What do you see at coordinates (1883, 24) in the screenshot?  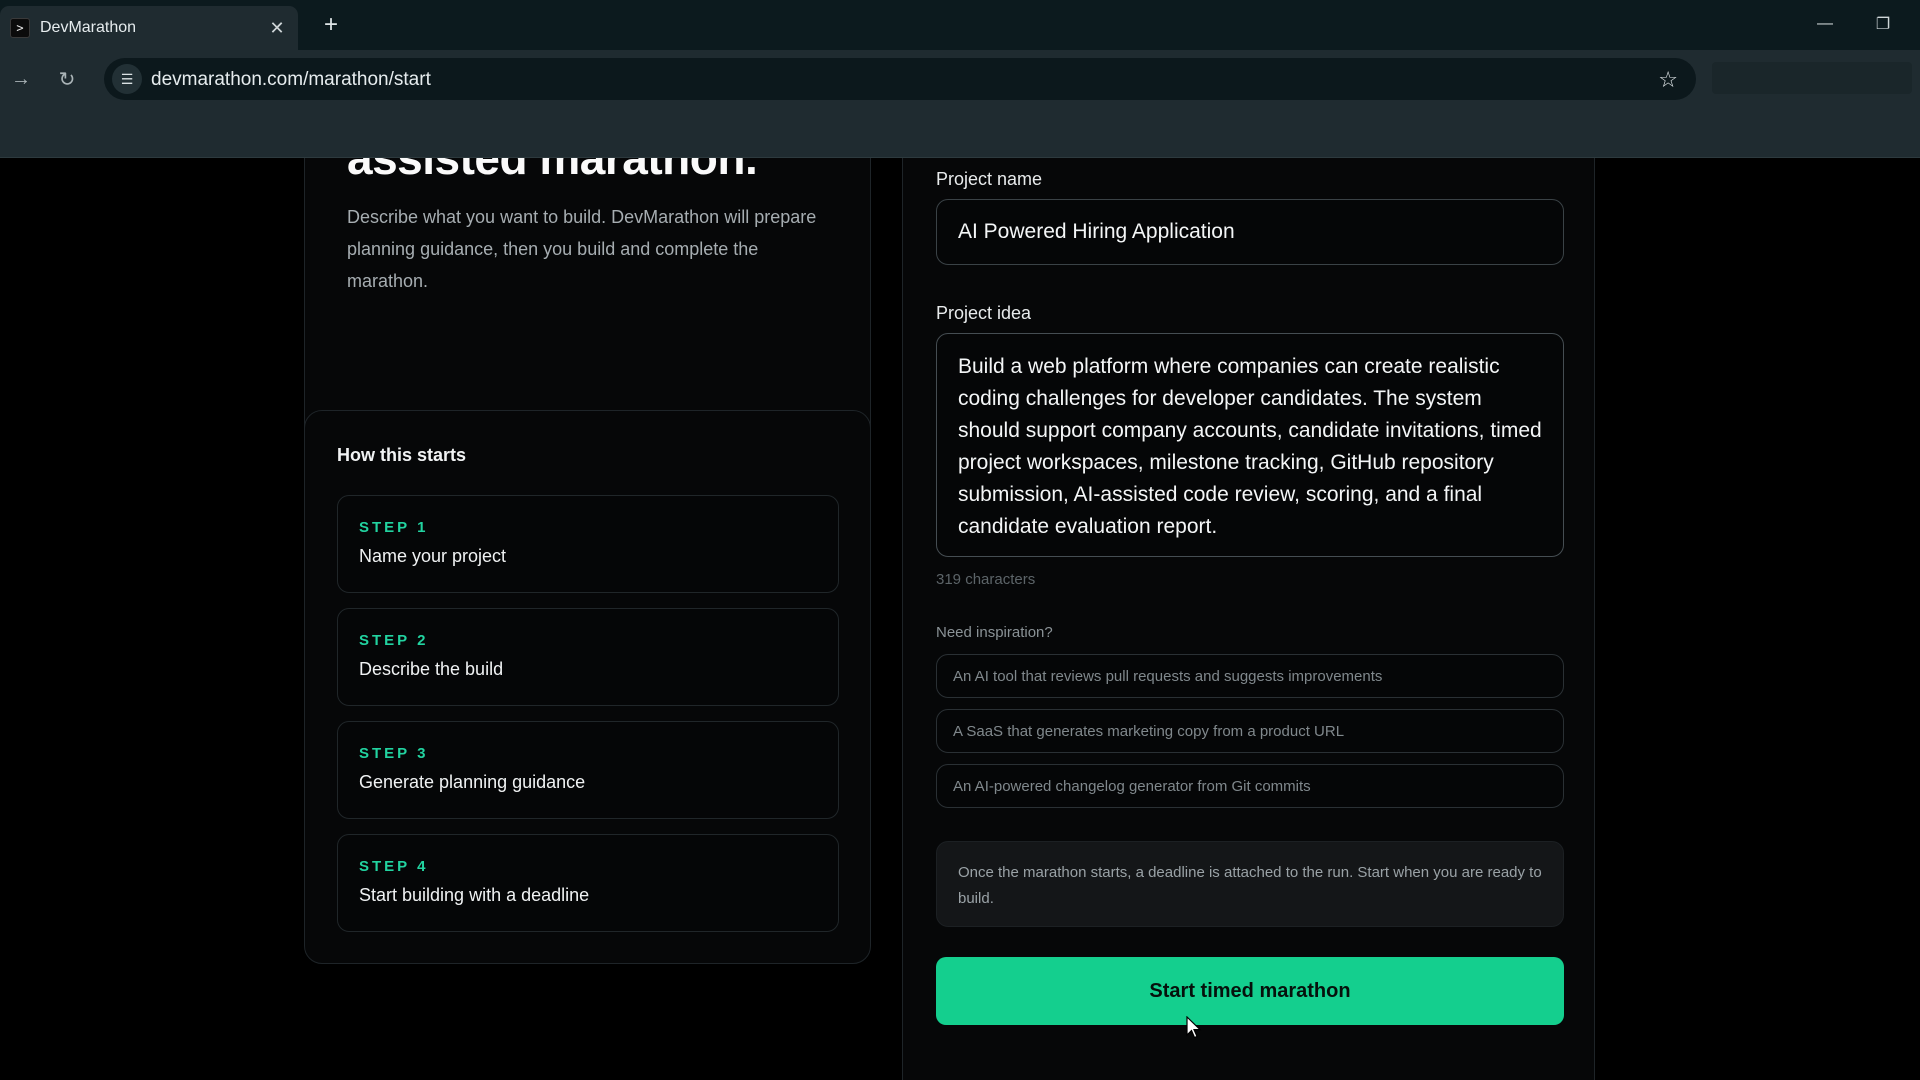 I see `restore-window-icon: ❐` at bounding box center [1883, 24].